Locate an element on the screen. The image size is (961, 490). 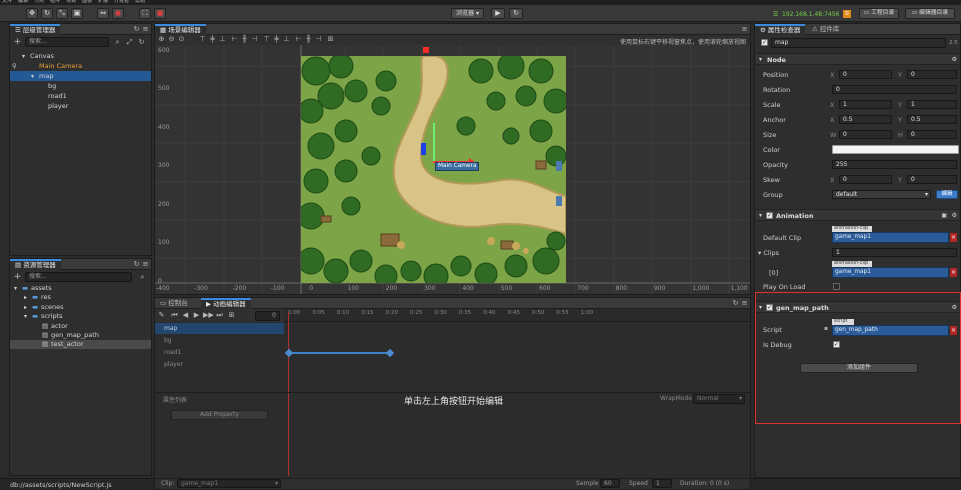
hierarchy-item-main-camera: ⚲ Main Camera is located at coordinates (80, 66).